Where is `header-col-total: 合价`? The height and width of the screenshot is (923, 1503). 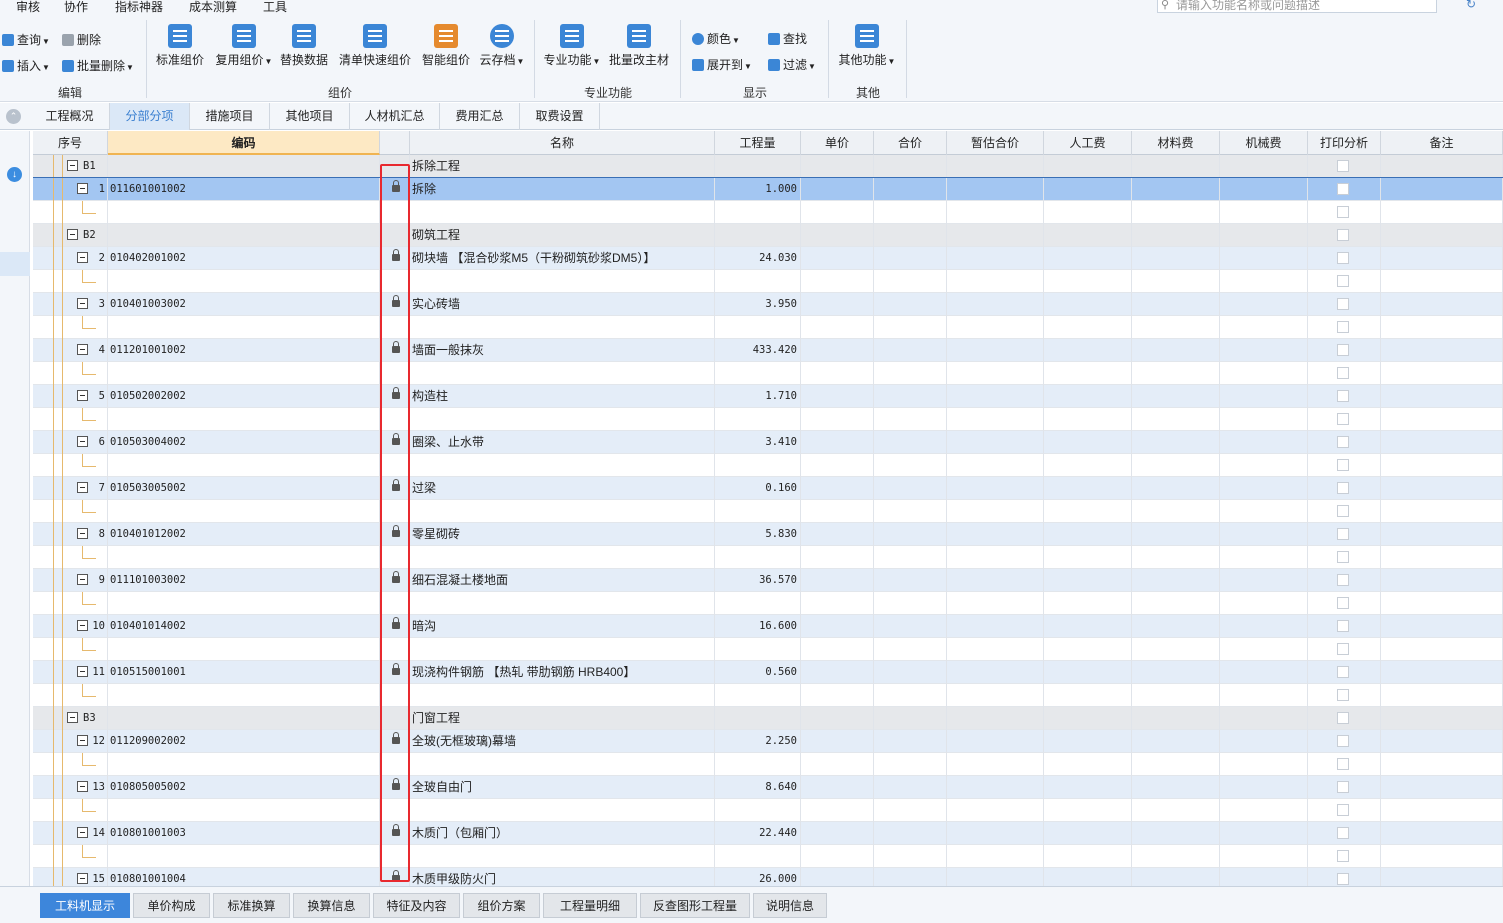 header-col-total: 合价 is located at coordinates (910, 143).